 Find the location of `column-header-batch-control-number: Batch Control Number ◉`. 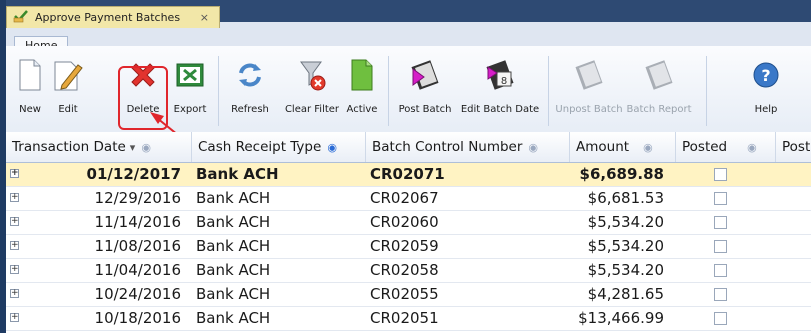

column-header-batch-control-number: Batch Control Number ◉ is located at coordinates (468, 147).